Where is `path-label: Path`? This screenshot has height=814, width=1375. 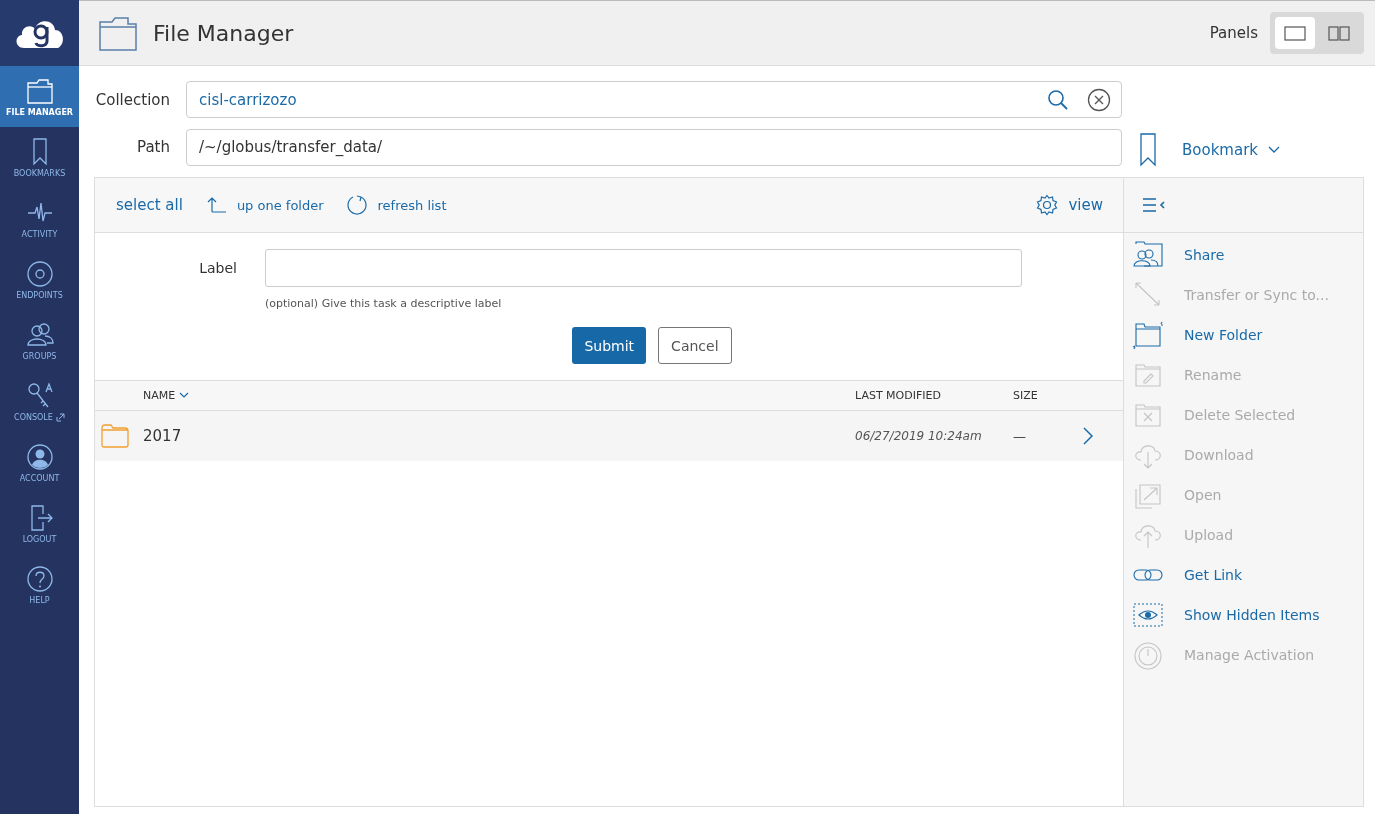
path-label: Path is located at coordinates (153, 147).